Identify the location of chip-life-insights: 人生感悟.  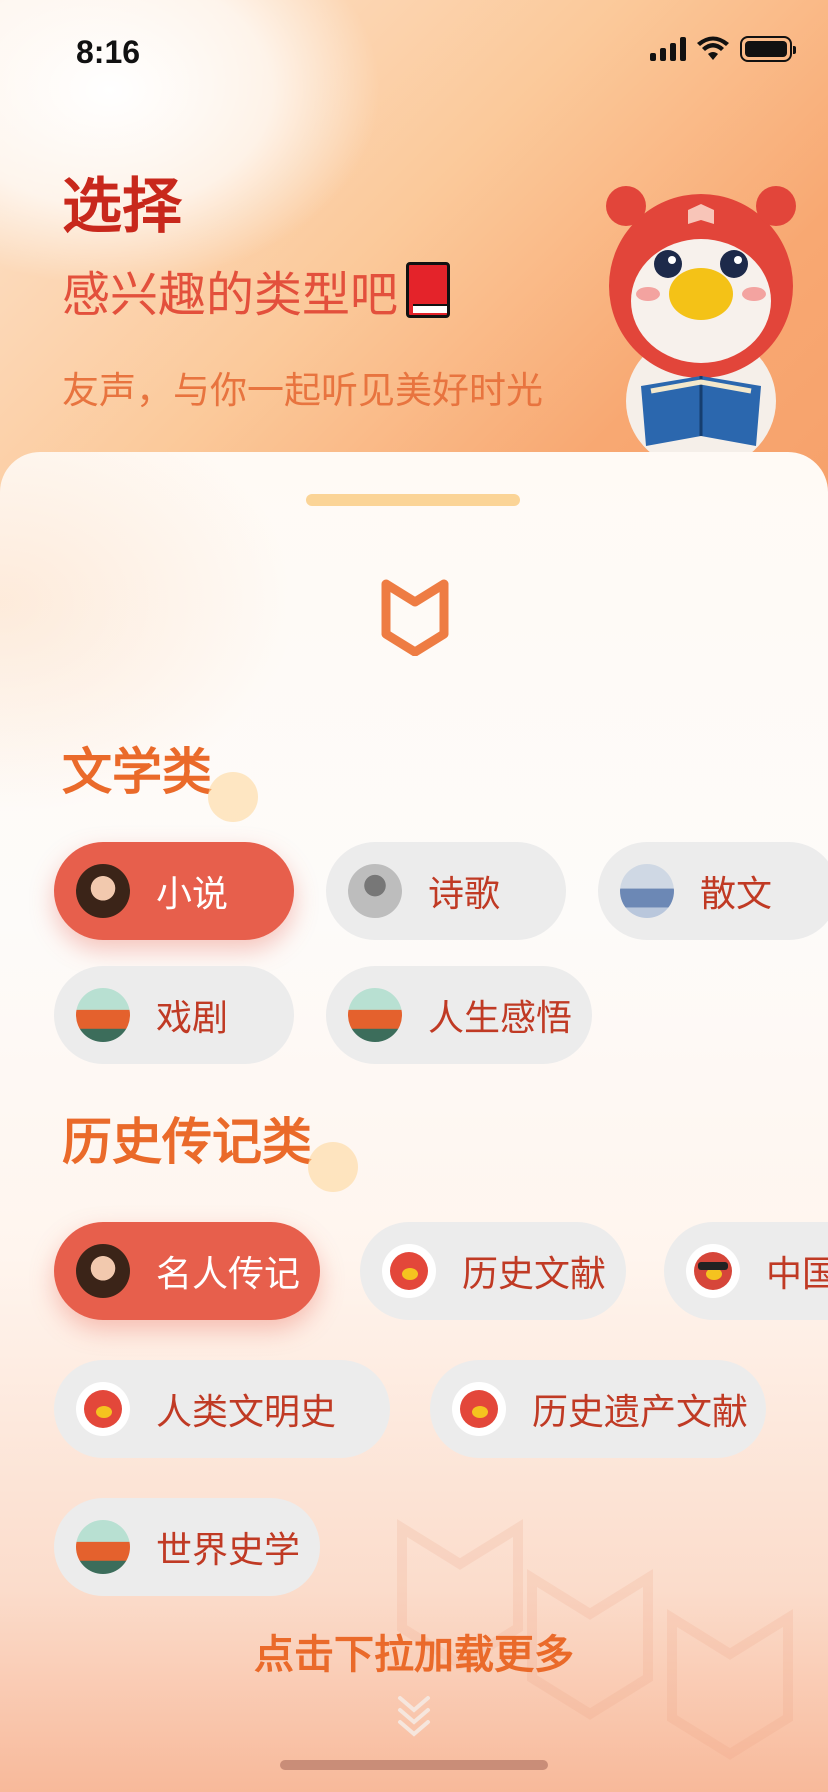
(459, 1015).